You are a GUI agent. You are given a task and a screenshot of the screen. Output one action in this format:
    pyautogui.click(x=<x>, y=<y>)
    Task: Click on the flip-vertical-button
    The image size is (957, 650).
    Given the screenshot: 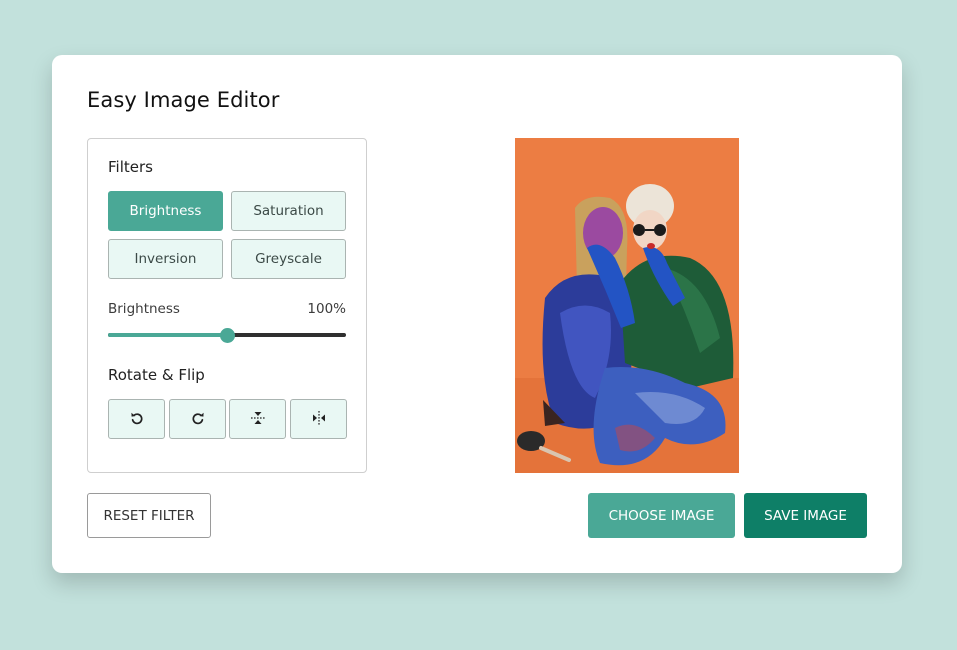 What is the action you would take?
    pyautogui.click(x=257, y=419)
    